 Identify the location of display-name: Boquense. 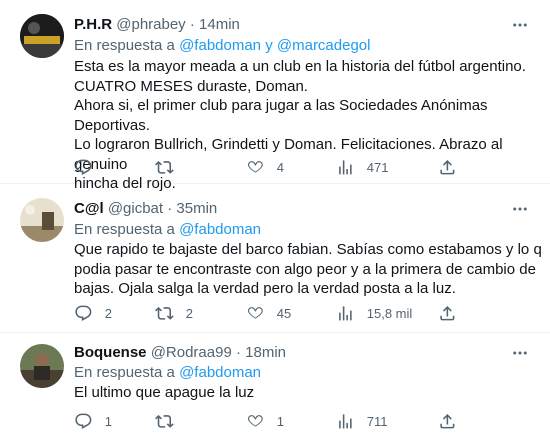
(110, 352).